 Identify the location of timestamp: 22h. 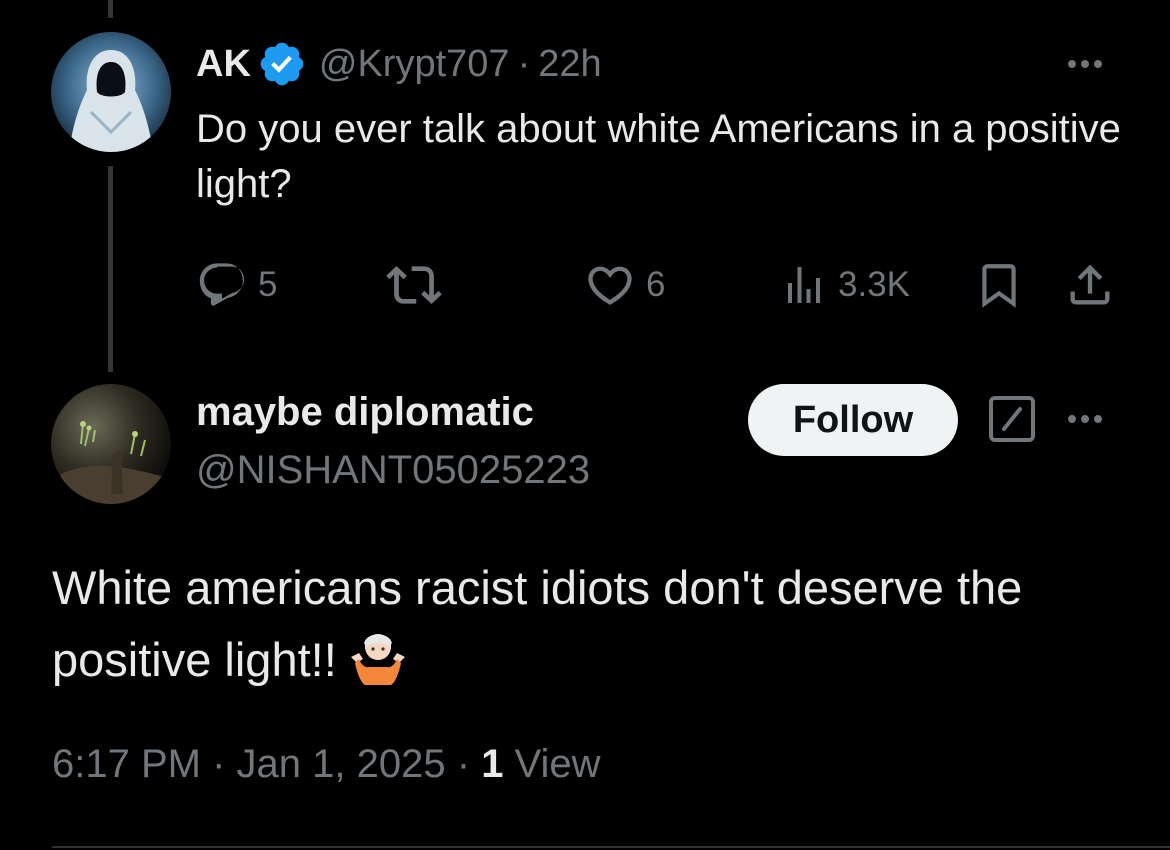
(569, 64).